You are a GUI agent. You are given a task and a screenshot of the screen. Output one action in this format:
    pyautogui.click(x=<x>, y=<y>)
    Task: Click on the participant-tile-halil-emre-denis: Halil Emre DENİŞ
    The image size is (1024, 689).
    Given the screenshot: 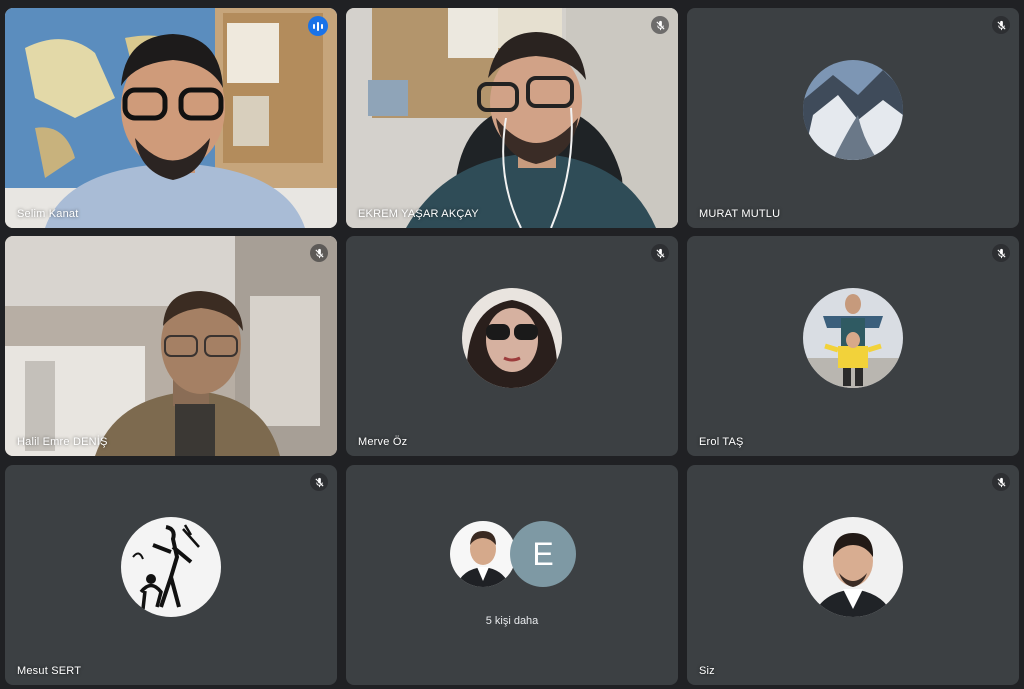 What is the action you would take?
    pyautogui.click(x=171, y=346)
    